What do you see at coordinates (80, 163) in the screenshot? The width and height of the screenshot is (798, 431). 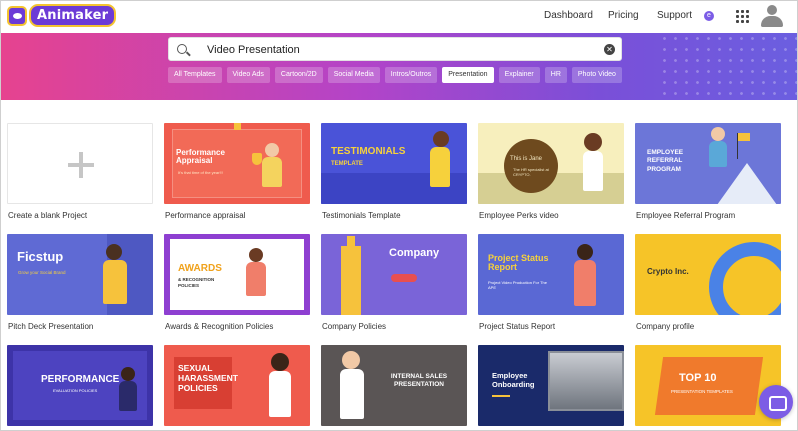 I see `blank-project-thumbnail` at bounding box center [80, 163].